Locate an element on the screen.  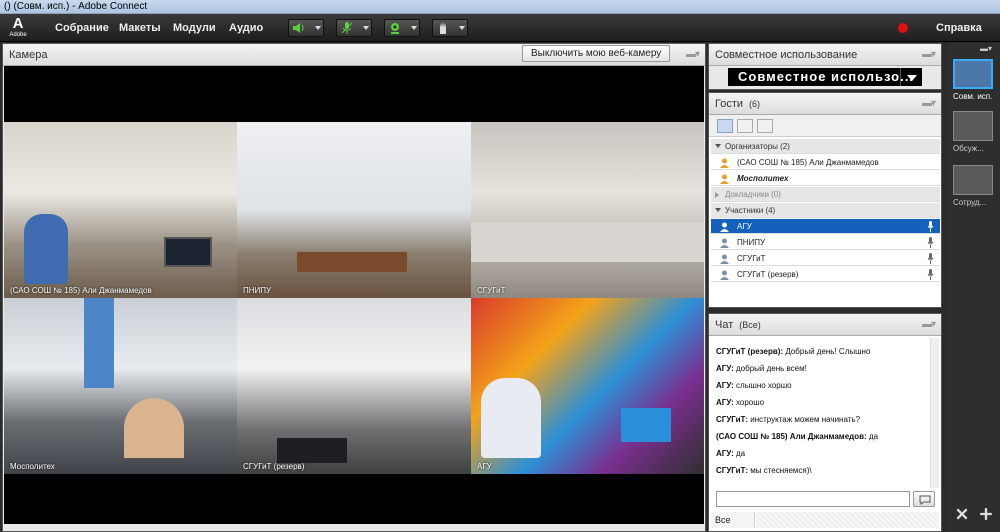
menu-pods: Модули is located at coordinates (194, 28).